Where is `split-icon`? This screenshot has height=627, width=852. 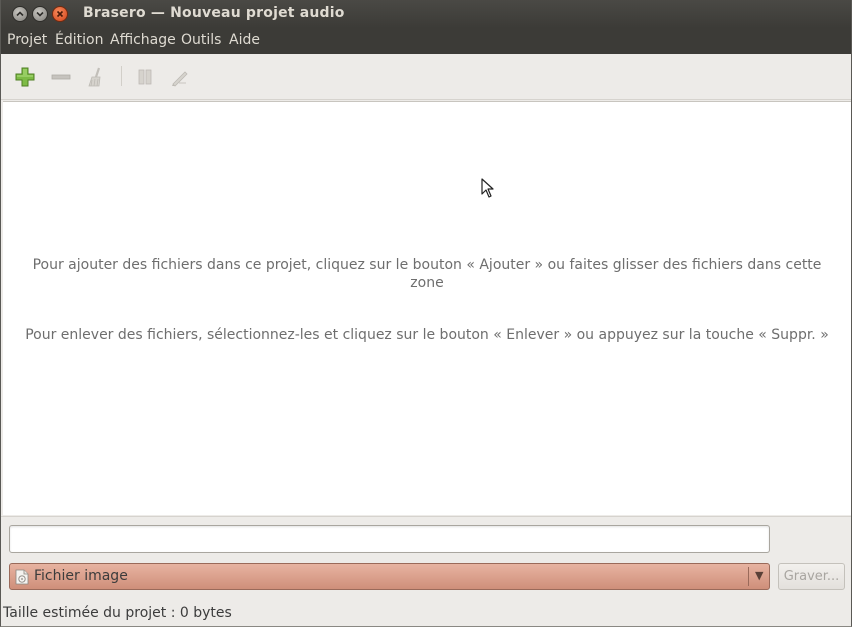
split-icon is located at coordinates (145, 77).